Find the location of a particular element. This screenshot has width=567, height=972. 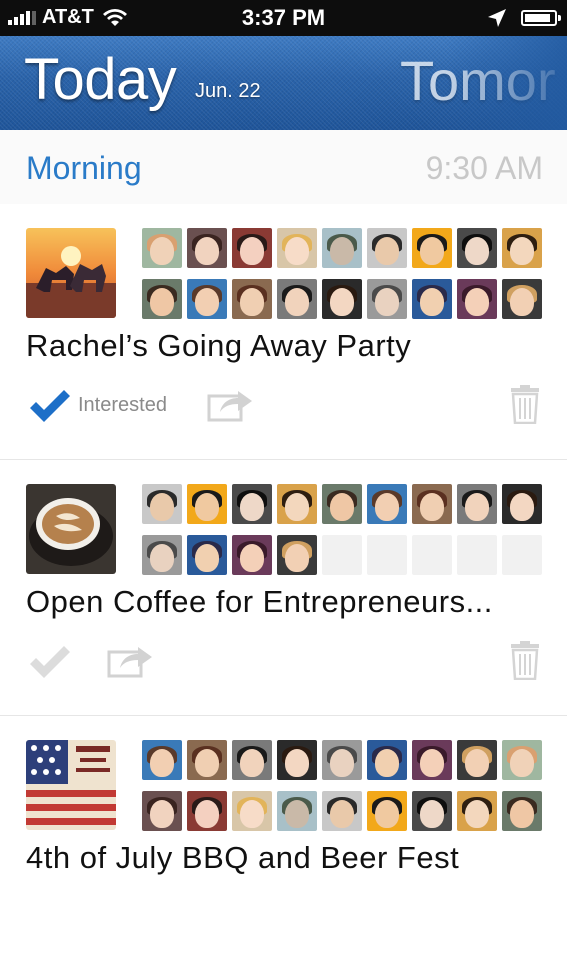

page-title: Today is located at coordinates (100, 79).